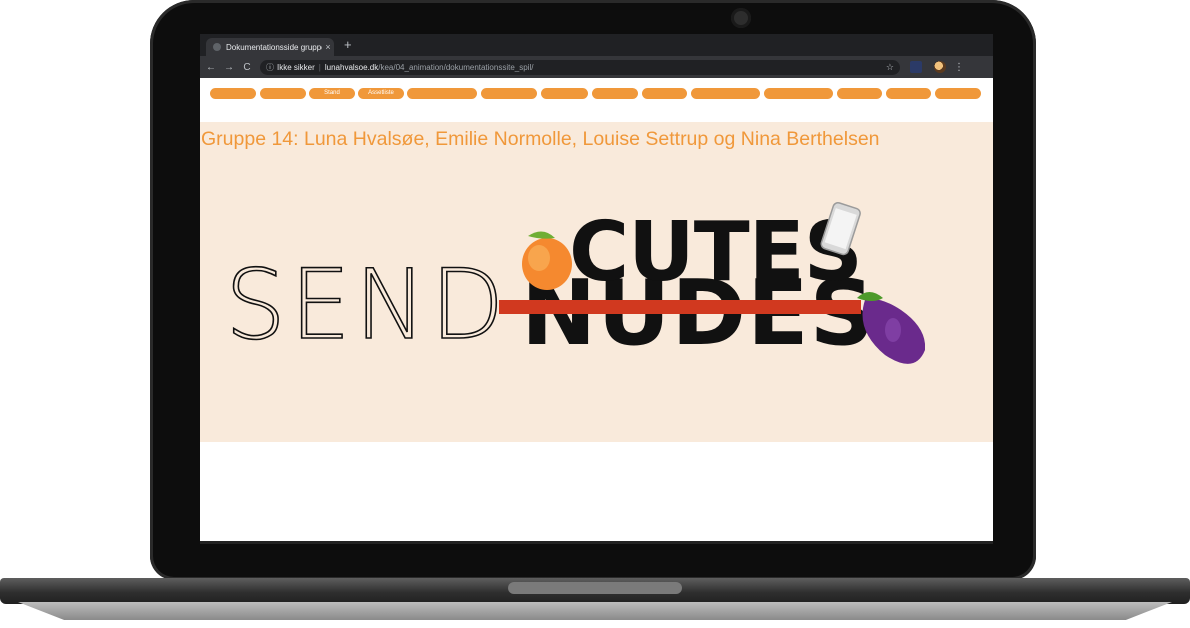  I want to click on webcam-icon, so click(741, 18).